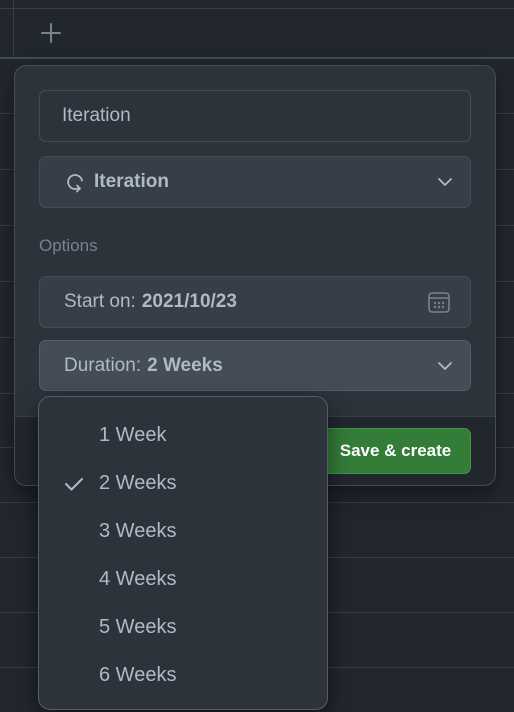 Image resolution: width=514 pixels, height=712 pixels. What do you see at coordinates (131, 181) in the screenshot?
I see `field-type-label: Iteration` at bounding box center [131, 181].